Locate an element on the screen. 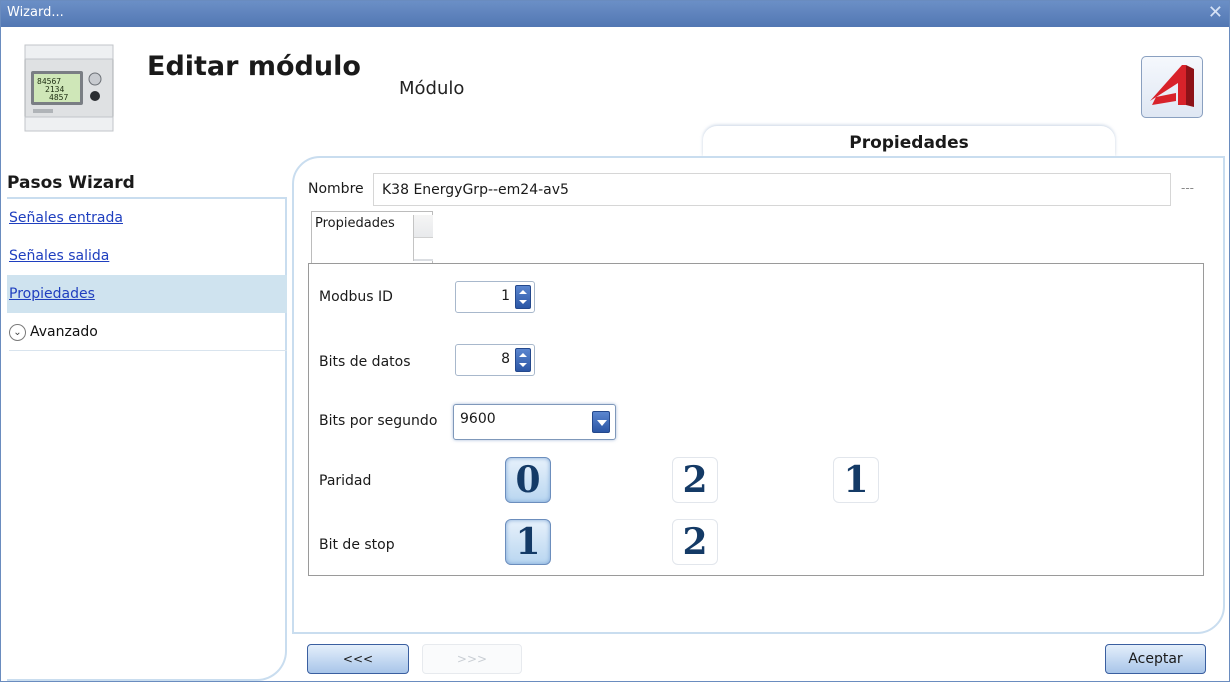  sidebar-title: Pasos Wizard is located at coordinates (71, 183).